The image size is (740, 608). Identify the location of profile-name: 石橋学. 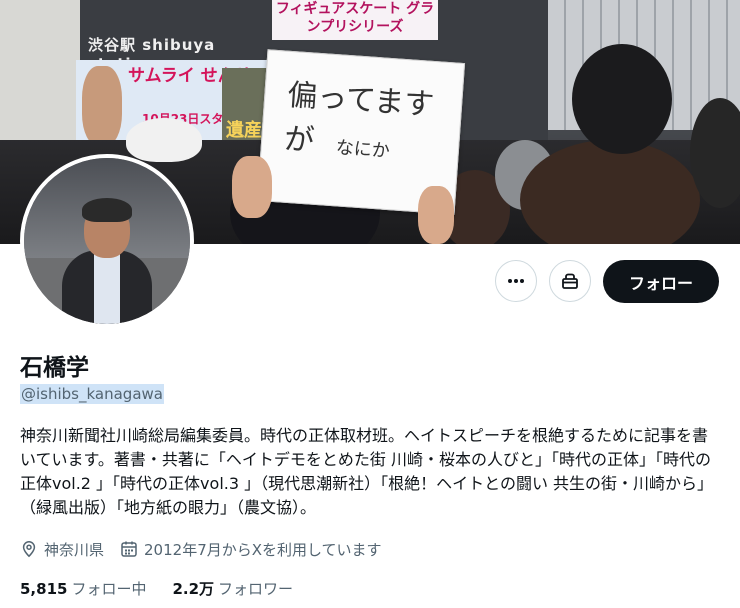
(54, 368).